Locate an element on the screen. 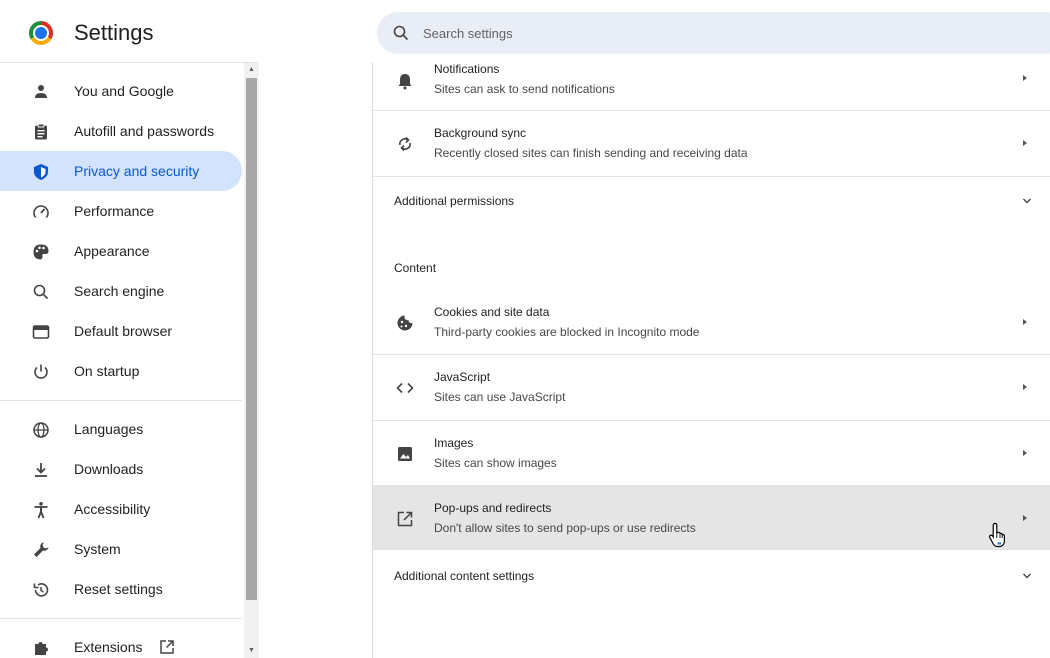  wrench-icon is located at coordinates (41, 549).